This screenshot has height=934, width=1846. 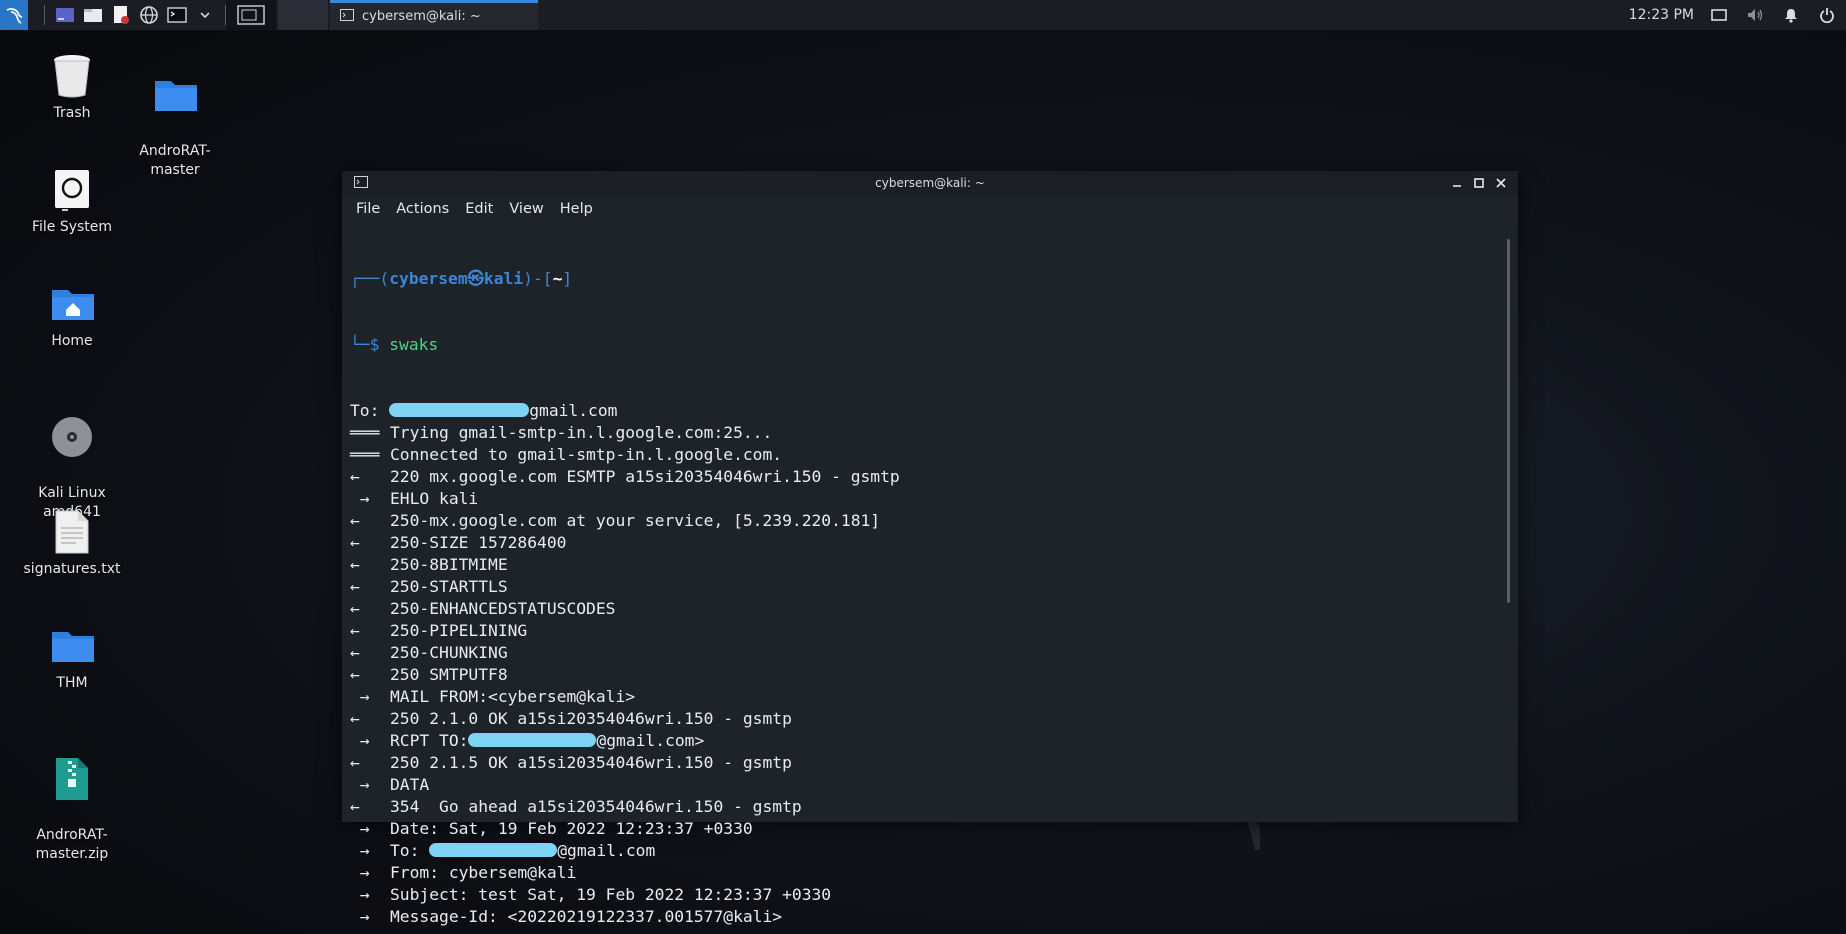 I want to click on line-text: EHLO kali, so click(x=434, y=498).